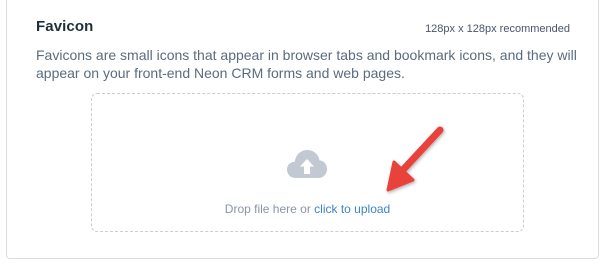 This screenshot has height=268, width=607. Describe the element at coordinates (65, 26) in the screenshot. I see `favicon-title: Favicon` at that location.